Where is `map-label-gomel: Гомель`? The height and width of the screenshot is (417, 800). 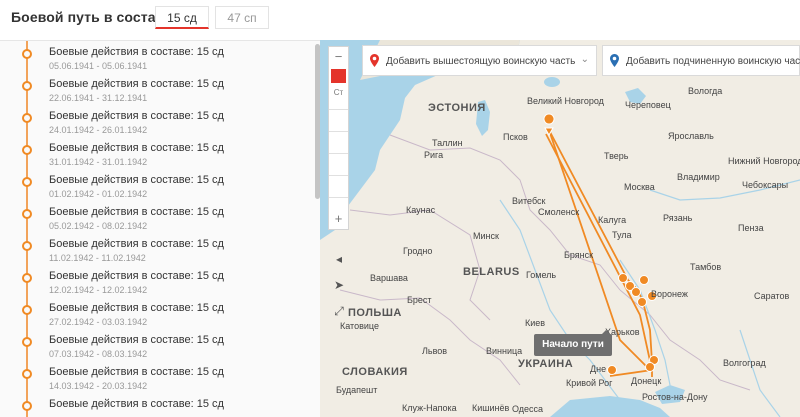
map-label-gomel: Гомель is located at coordinates (541, 275).